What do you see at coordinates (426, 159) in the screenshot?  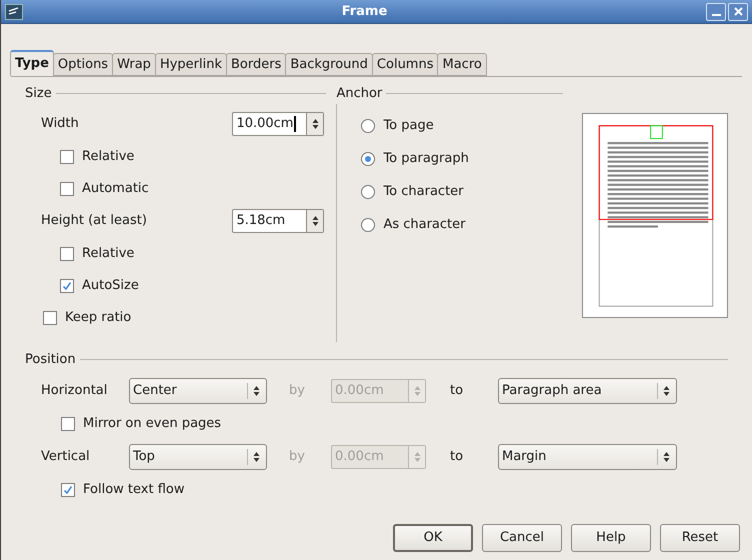 I see `radio-label: To paragraph` at bounding box center [426, 159].